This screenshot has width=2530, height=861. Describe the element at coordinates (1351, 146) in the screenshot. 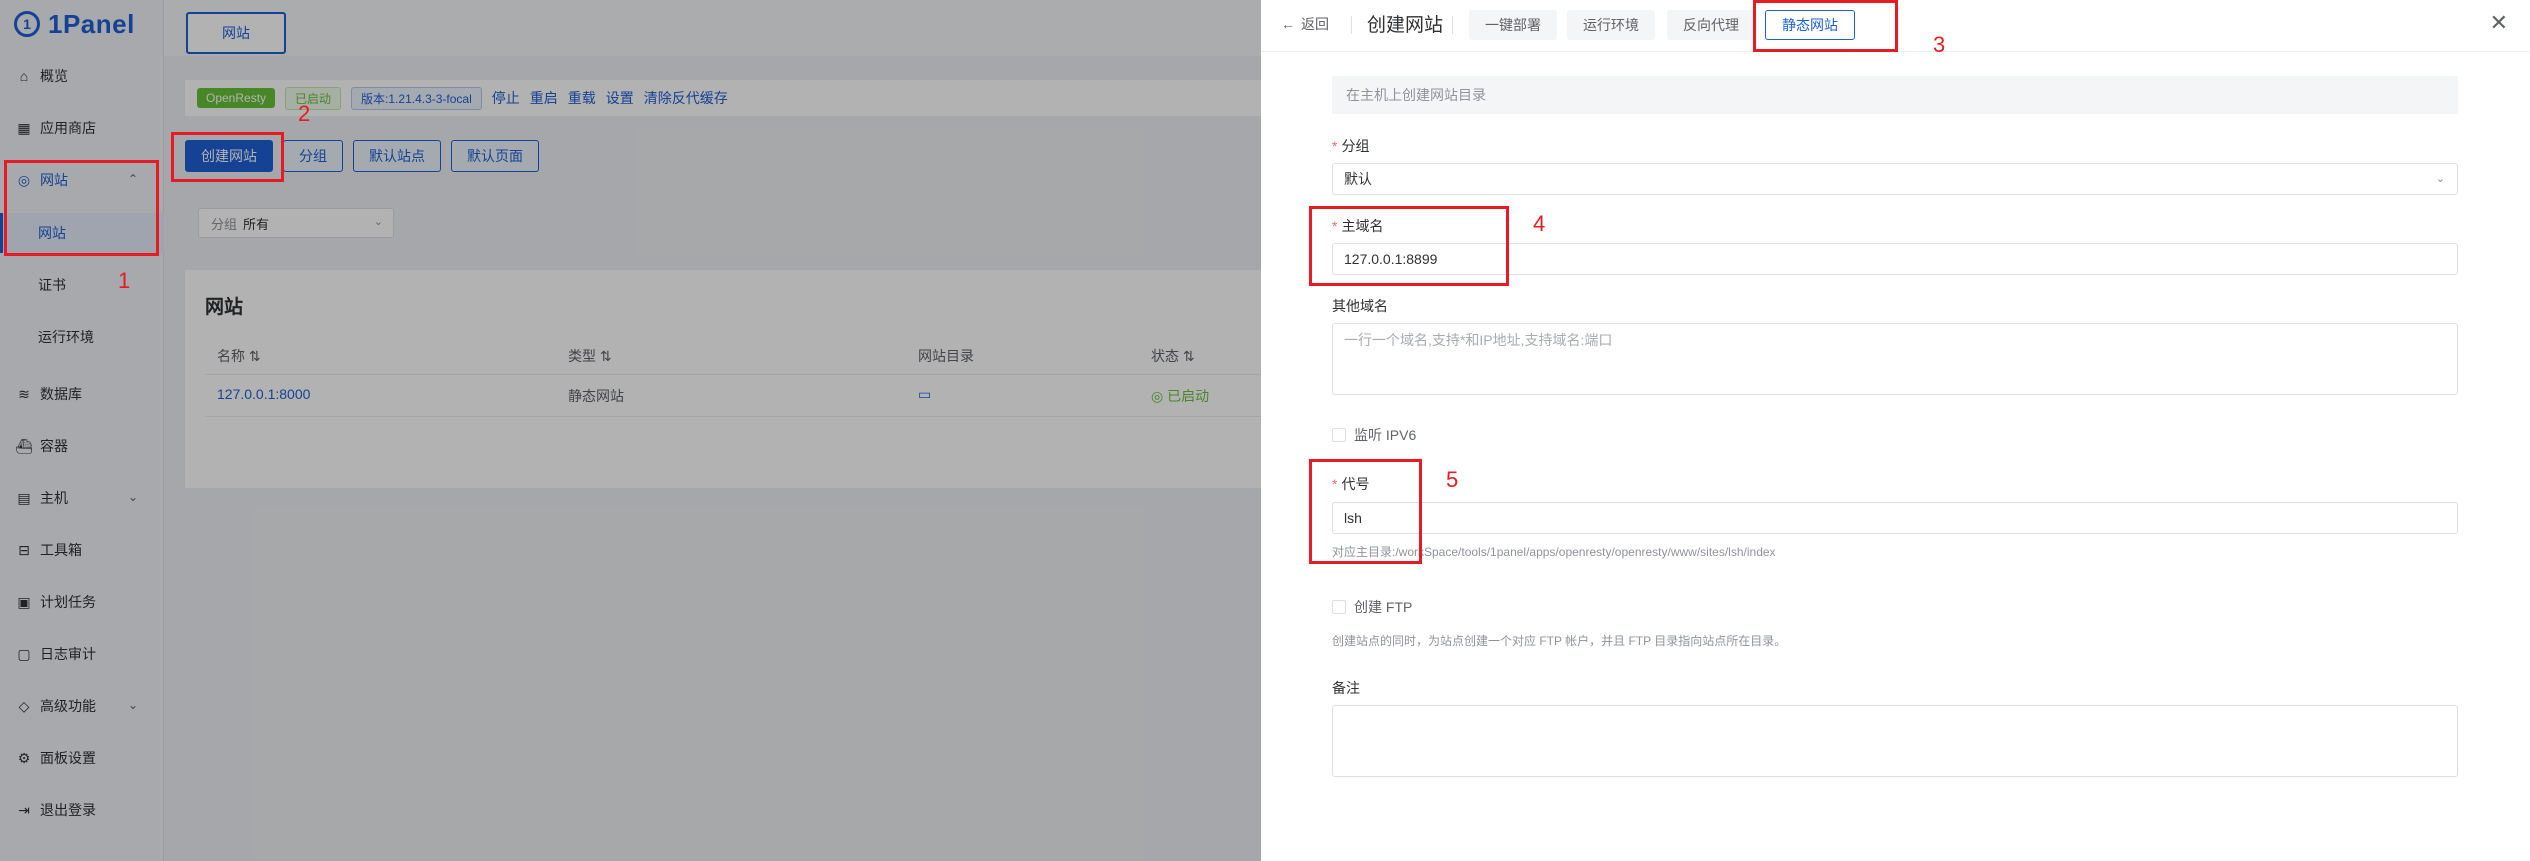

I see `group-label: * 分组` at that location.